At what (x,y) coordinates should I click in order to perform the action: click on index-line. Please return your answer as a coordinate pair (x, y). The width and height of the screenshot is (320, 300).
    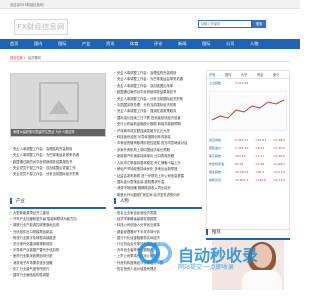
    Looking at the image, I should click on (248, 110).